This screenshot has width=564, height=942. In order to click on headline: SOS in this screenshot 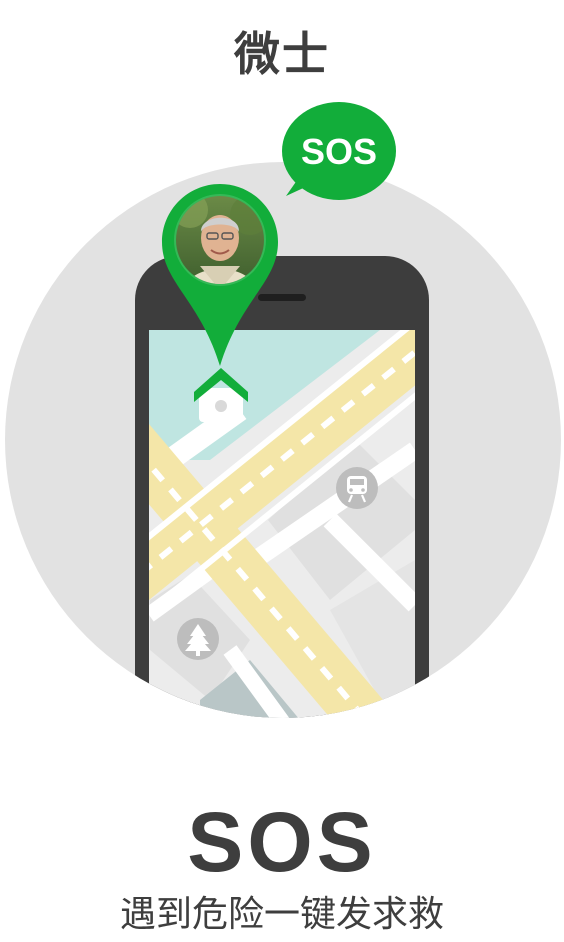, I will do `click(282, 842)`.